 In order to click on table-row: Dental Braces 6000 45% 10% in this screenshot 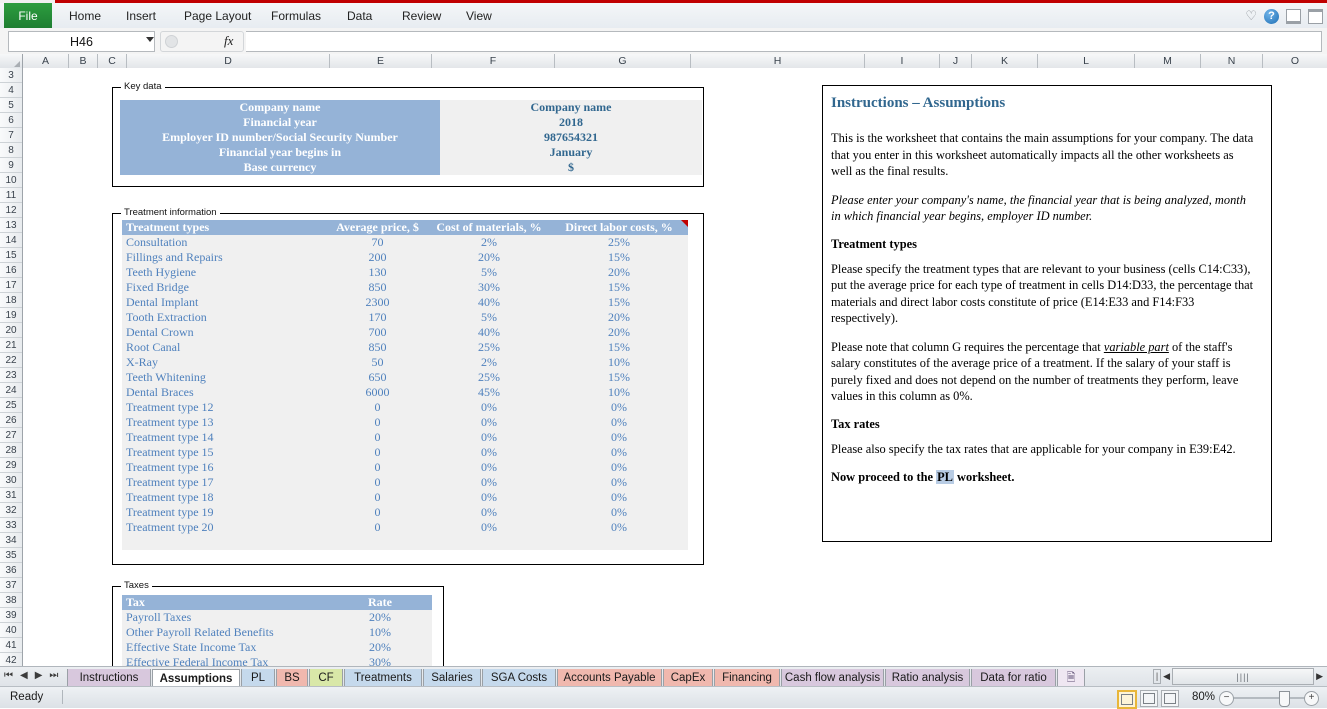, I will do `click(405, 392)`.